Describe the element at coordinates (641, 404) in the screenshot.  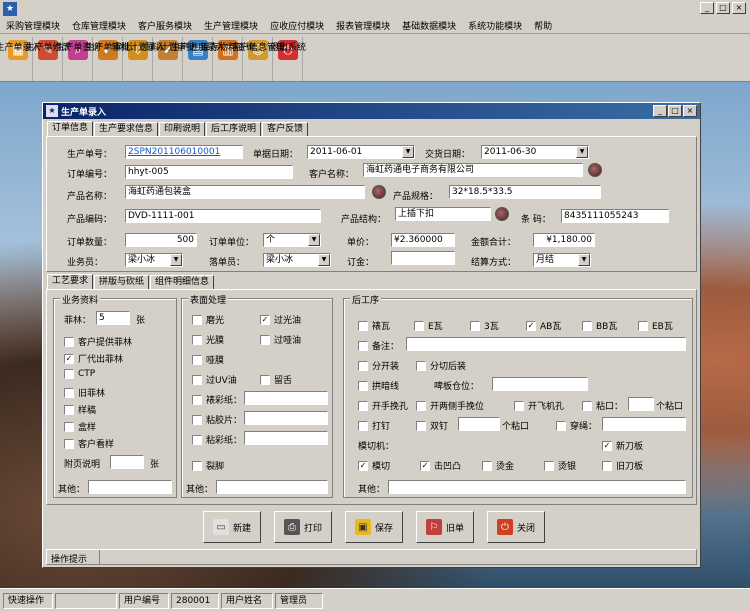
I see `glue-field` at that location.